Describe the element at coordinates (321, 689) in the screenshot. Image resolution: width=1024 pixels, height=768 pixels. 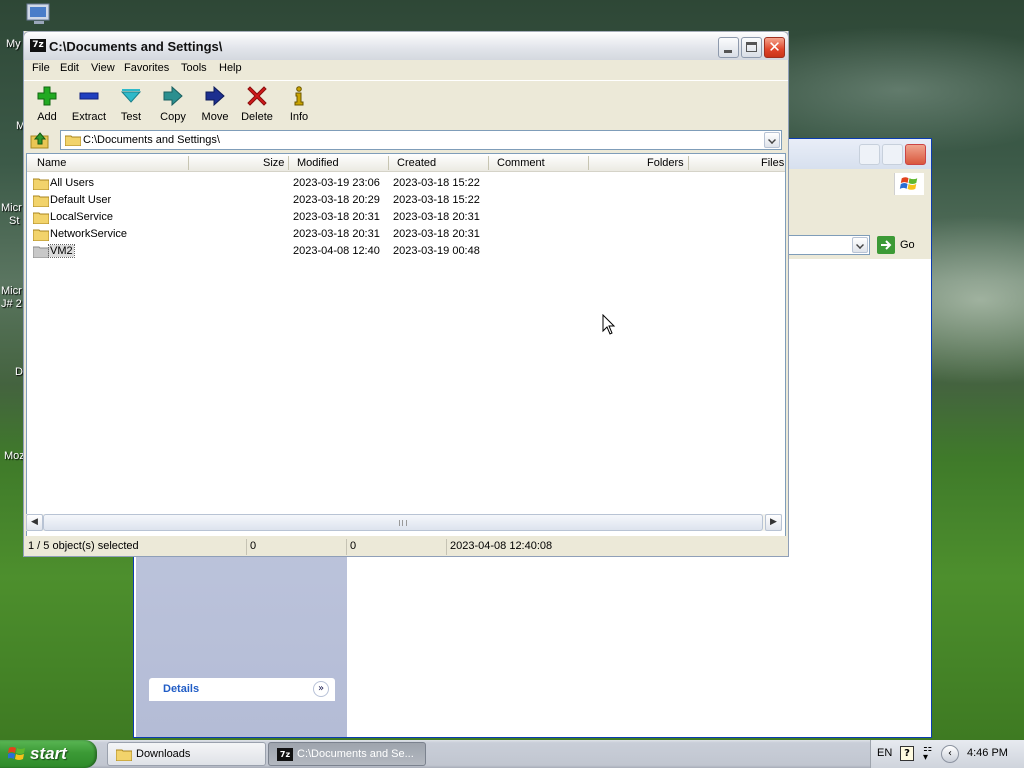
I see `double-chevron-down-icon: »` at that location.